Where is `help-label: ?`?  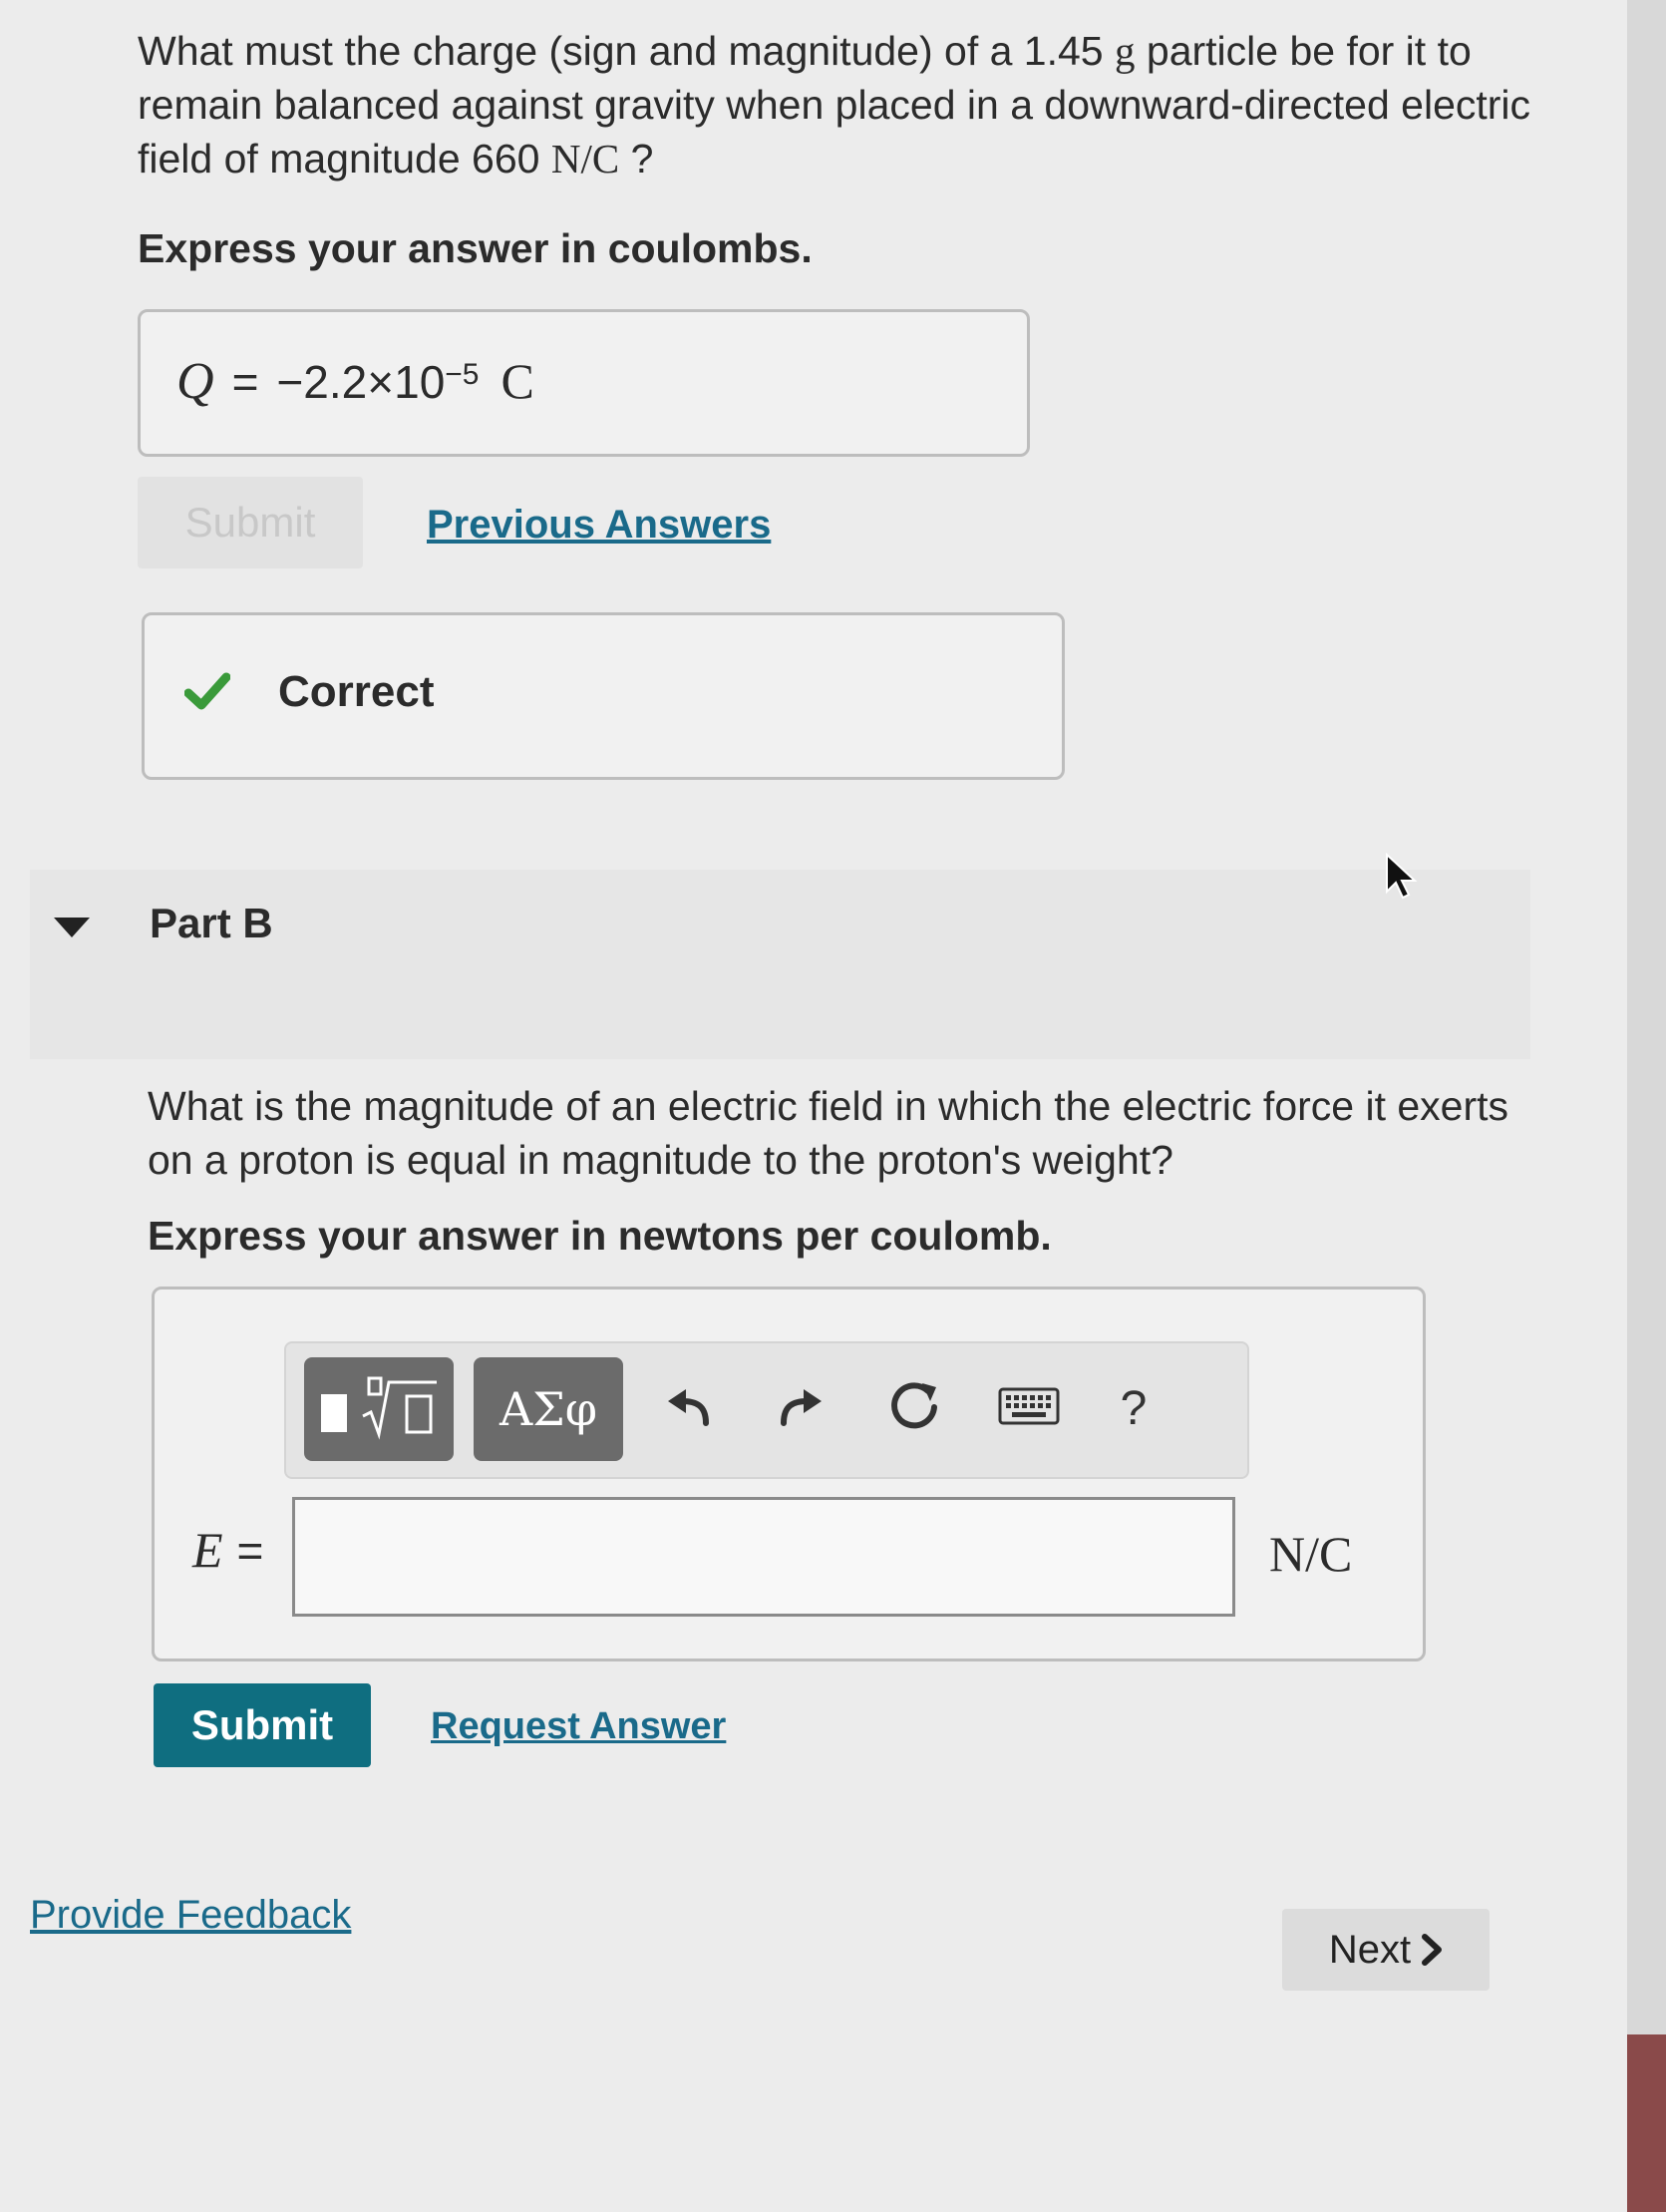 help-label: ? is located at coordinates (1134, 1408).